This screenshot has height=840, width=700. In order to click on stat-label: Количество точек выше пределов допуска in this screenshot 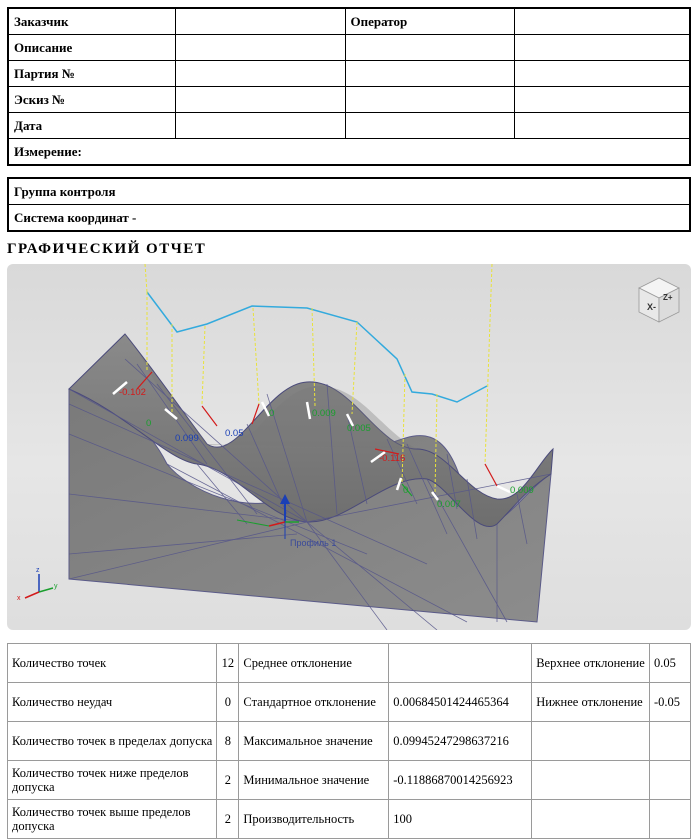, I will do `click(112, 819)`.